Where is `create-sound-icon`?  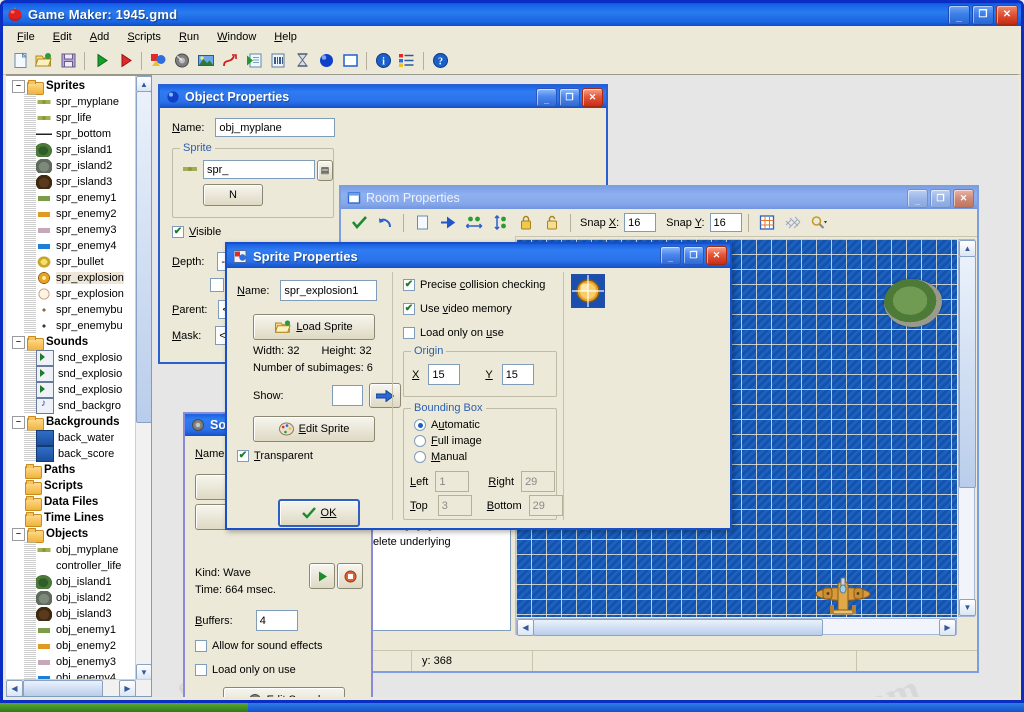 create-sound-icon is located at coordinates (182, 60).